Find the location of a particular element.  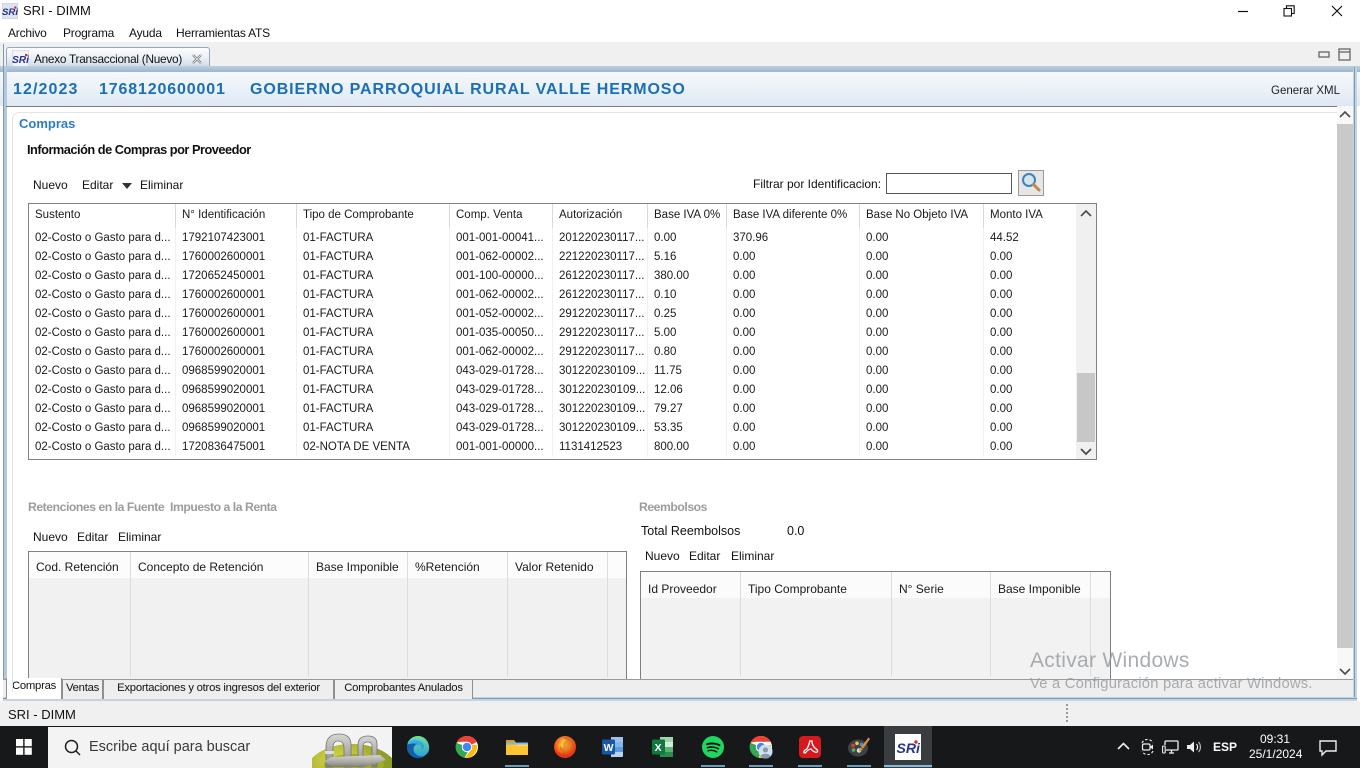

svg-text: X is located at coordinates (658, 748).